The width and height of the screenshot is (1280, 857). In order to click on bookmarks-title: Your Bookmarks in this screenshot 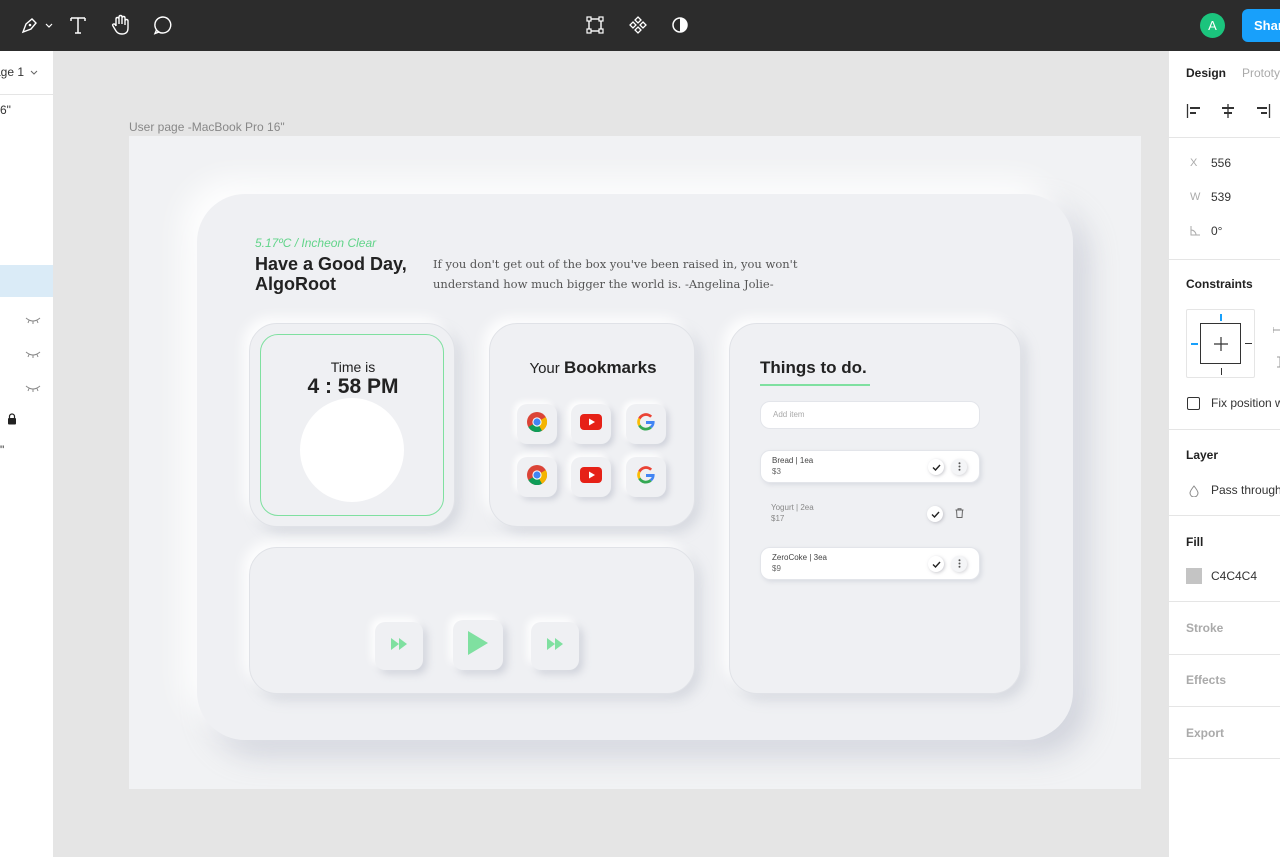, I will do `click(593, 368)`.